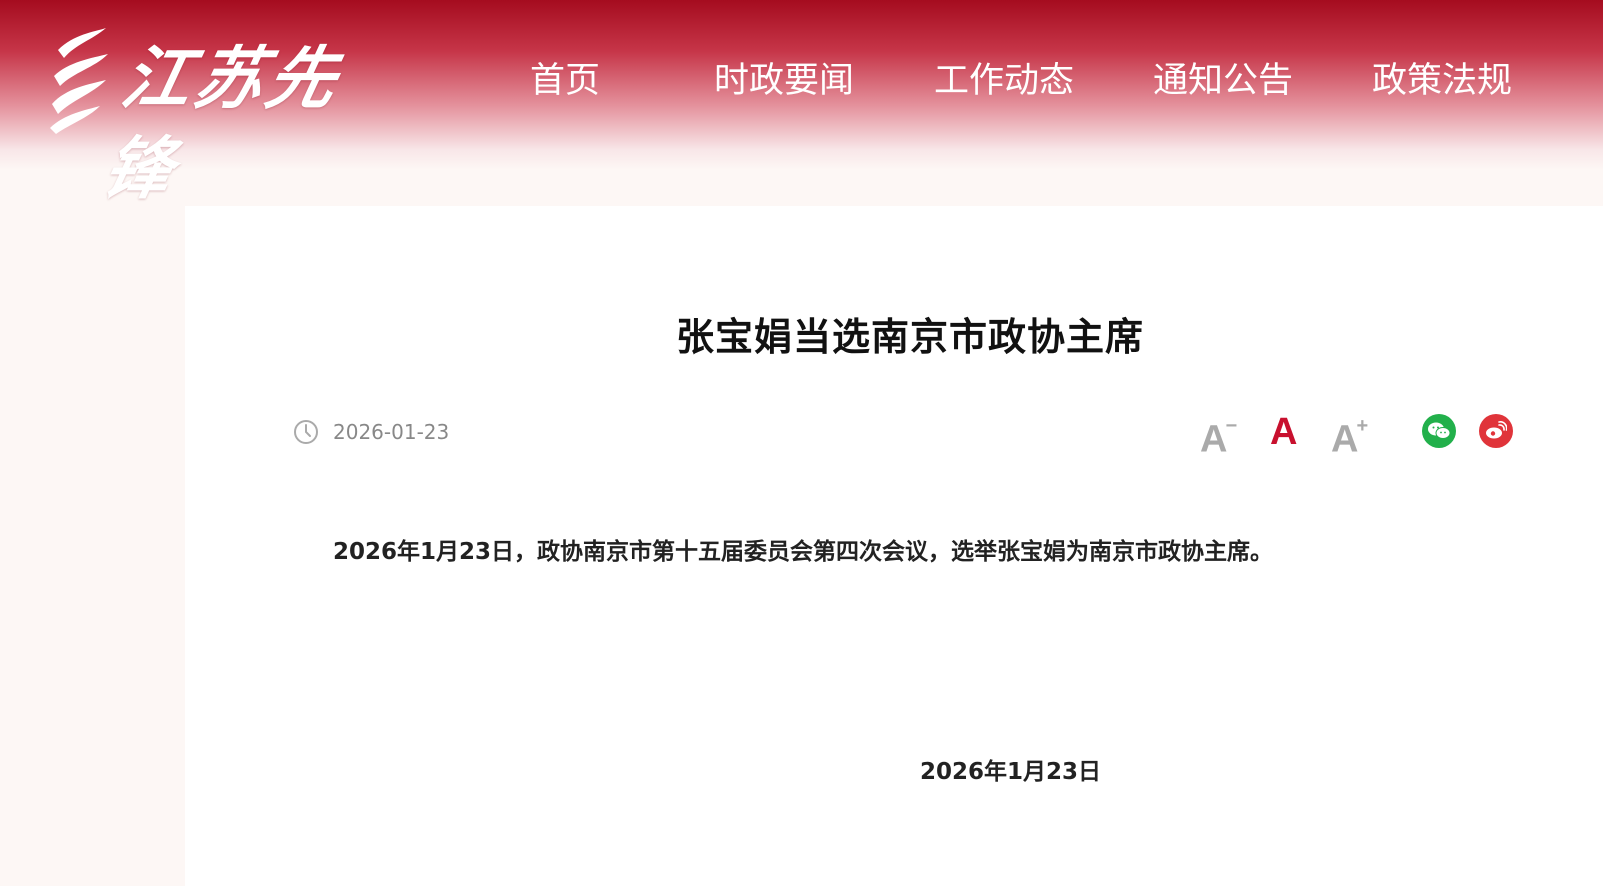 Image resolution: width=1603 pixels, height=886 pixels. I want to click on font-increase-button: A+, so click(1349, 436).